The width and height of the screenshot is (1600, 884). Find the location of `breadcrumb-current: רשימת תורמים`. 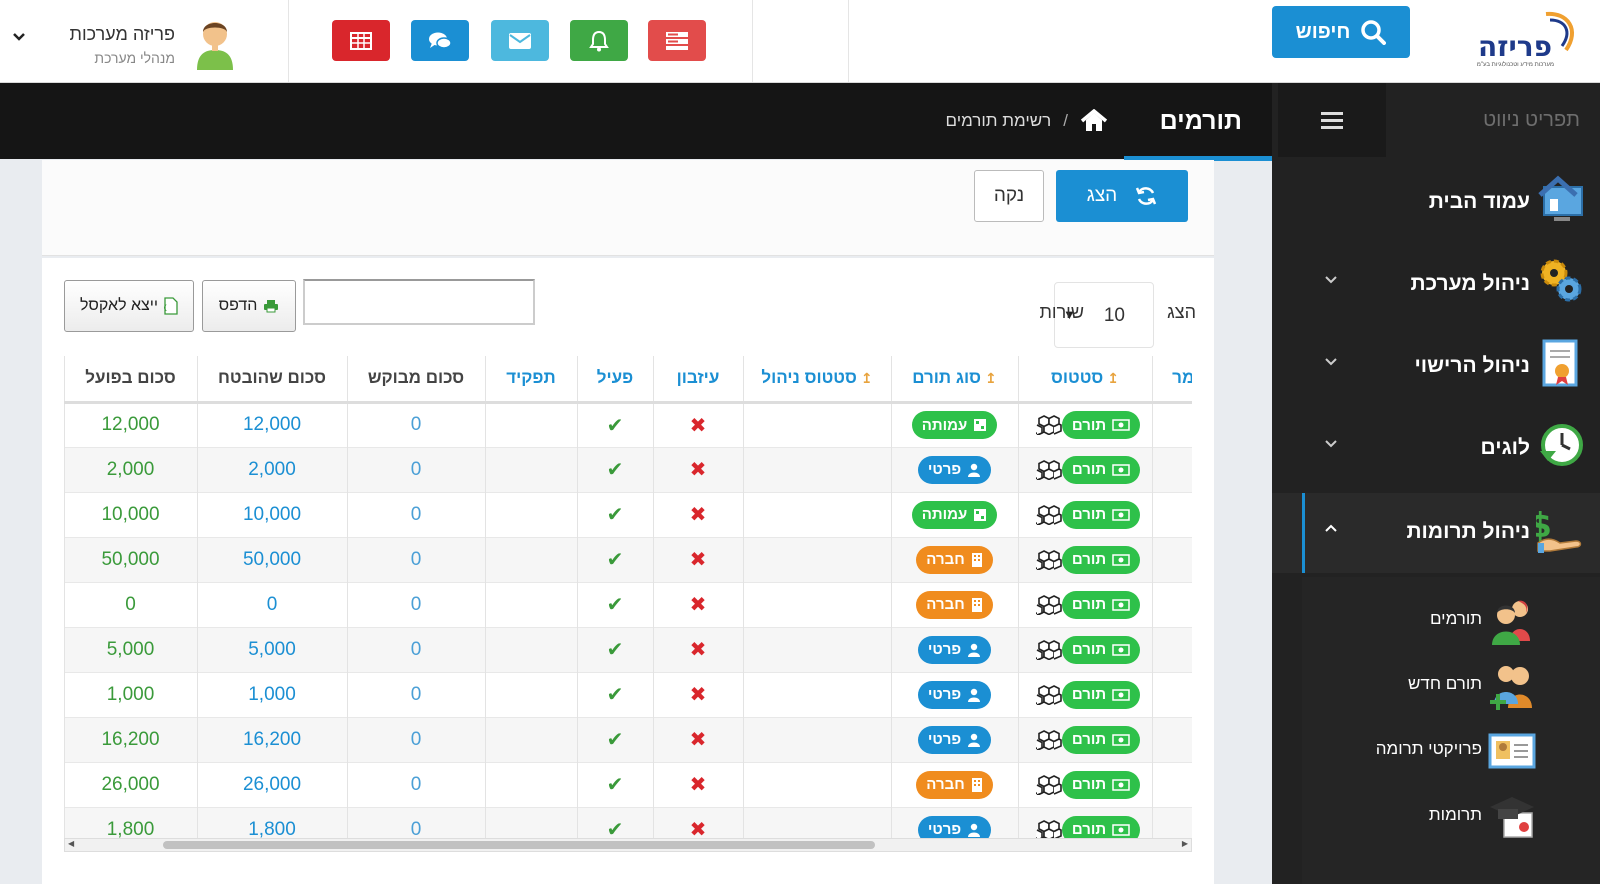

breadcrumb-current: רשימת תורמים is located at coordinates (999, 121).